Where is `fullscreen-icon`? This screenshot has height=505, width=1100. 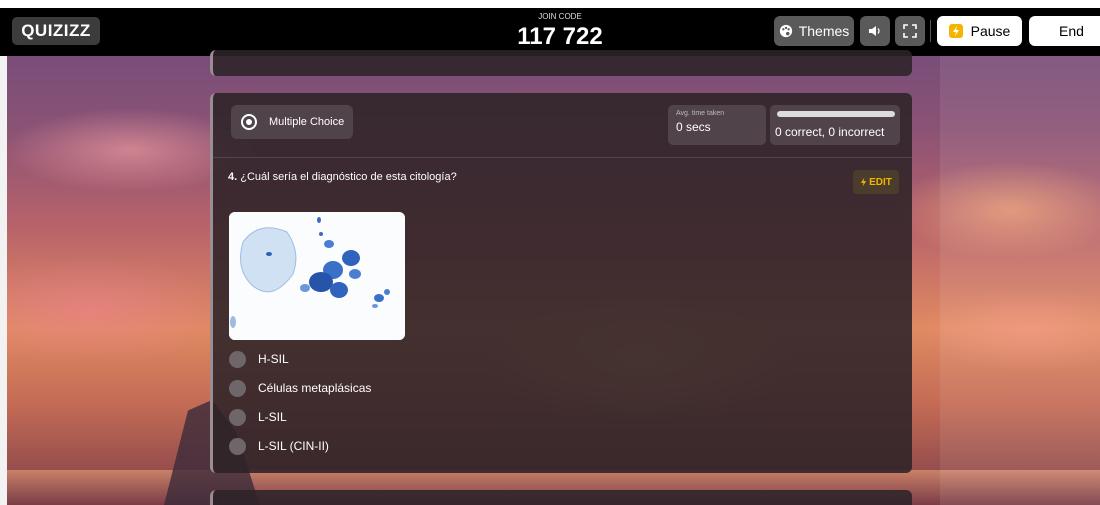
fullscreen-icon is located at coordinates (910, 31).